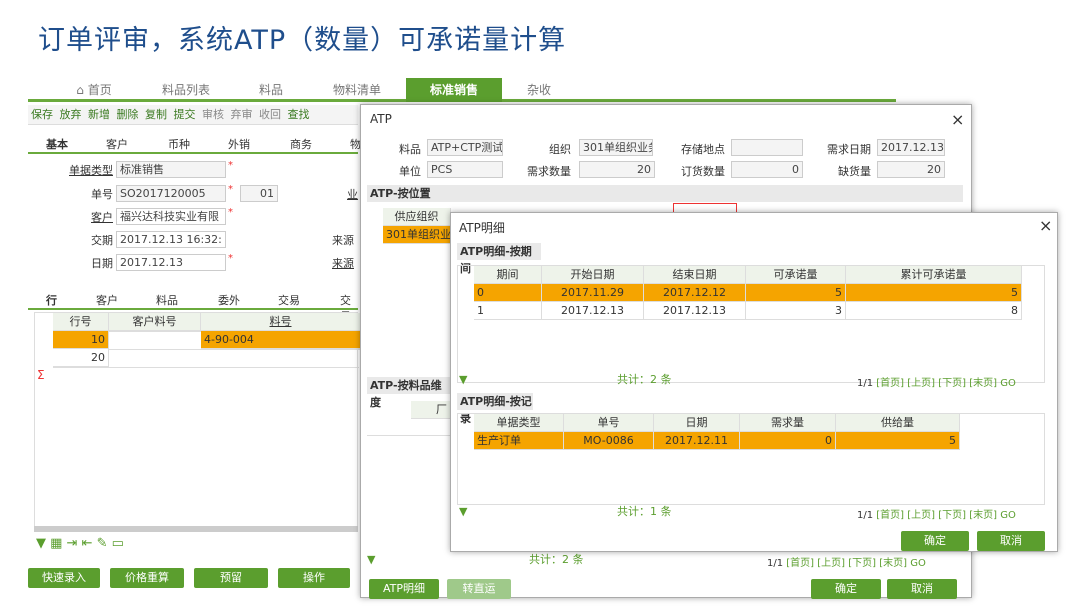 The image size is (1080, 608). What do you see at coordinates (409, 435) in the screenshot?
I see `table-row` at bounding box center [409, 435].